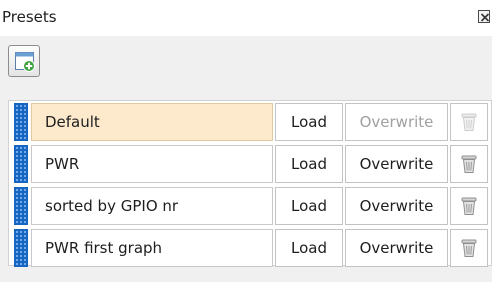 This screenshot has height=282, width=492. I want to click on preset-row: PWR Load Overwrite, so click(250, 163).